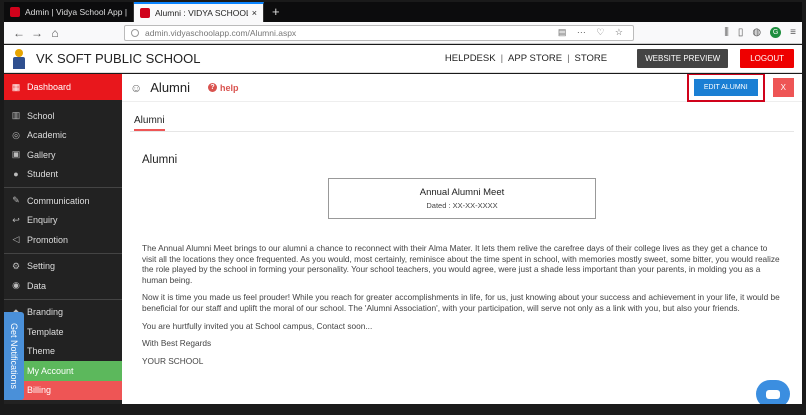 The height and width of the screenshot is (415, 806). Describe the element at coordinates (16, 285) in the screenshot. I see `database-icon: ◉` at that location.